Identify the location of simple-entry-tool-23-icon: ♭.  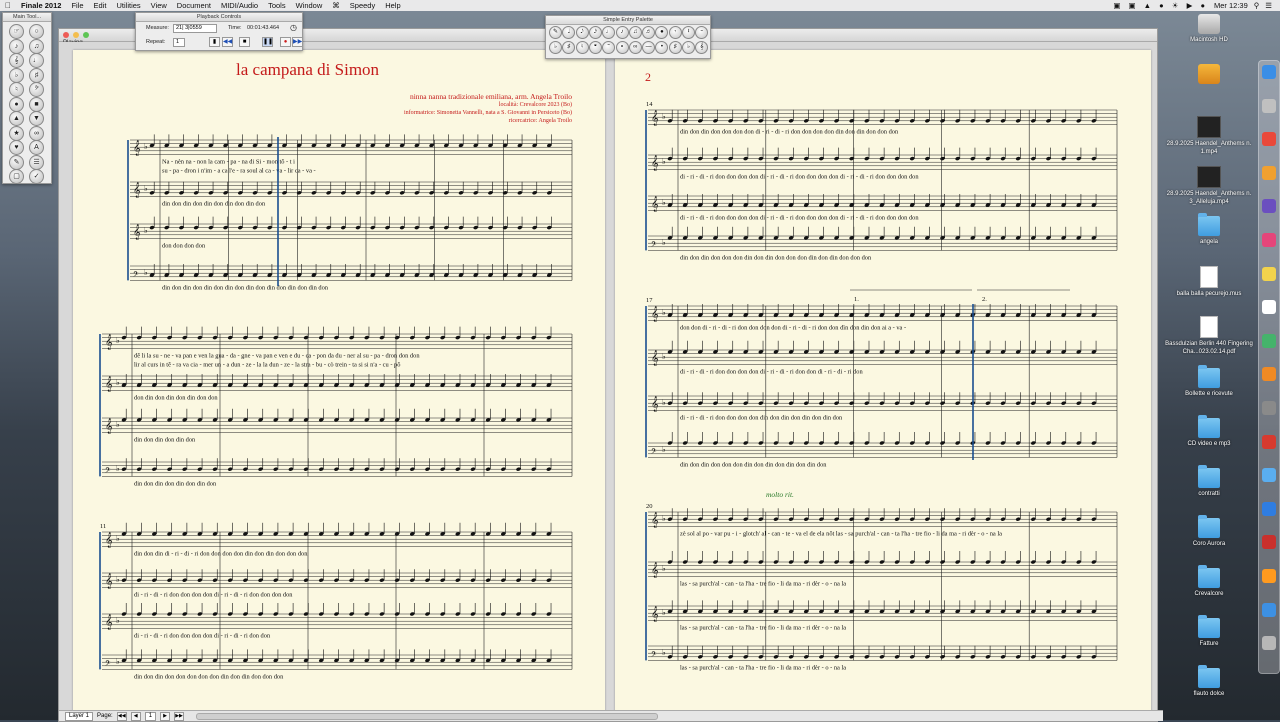
(688, 47).